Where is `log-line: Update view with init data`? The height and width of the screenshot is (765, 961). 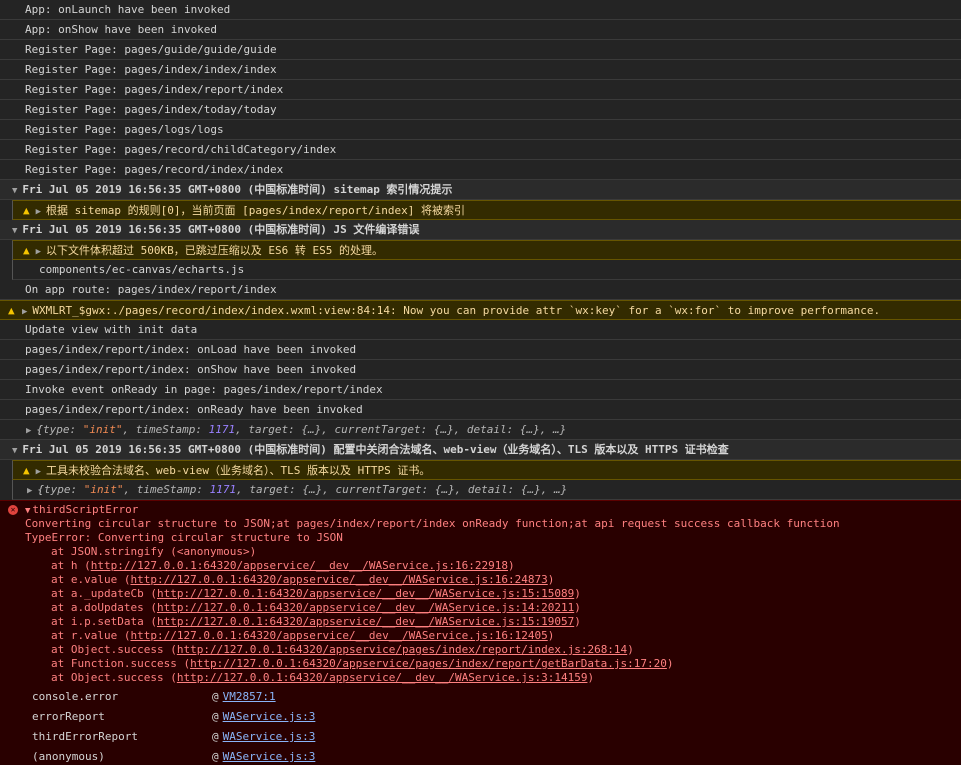 log-line: Update view with init data is located at coordinates (480, 330).